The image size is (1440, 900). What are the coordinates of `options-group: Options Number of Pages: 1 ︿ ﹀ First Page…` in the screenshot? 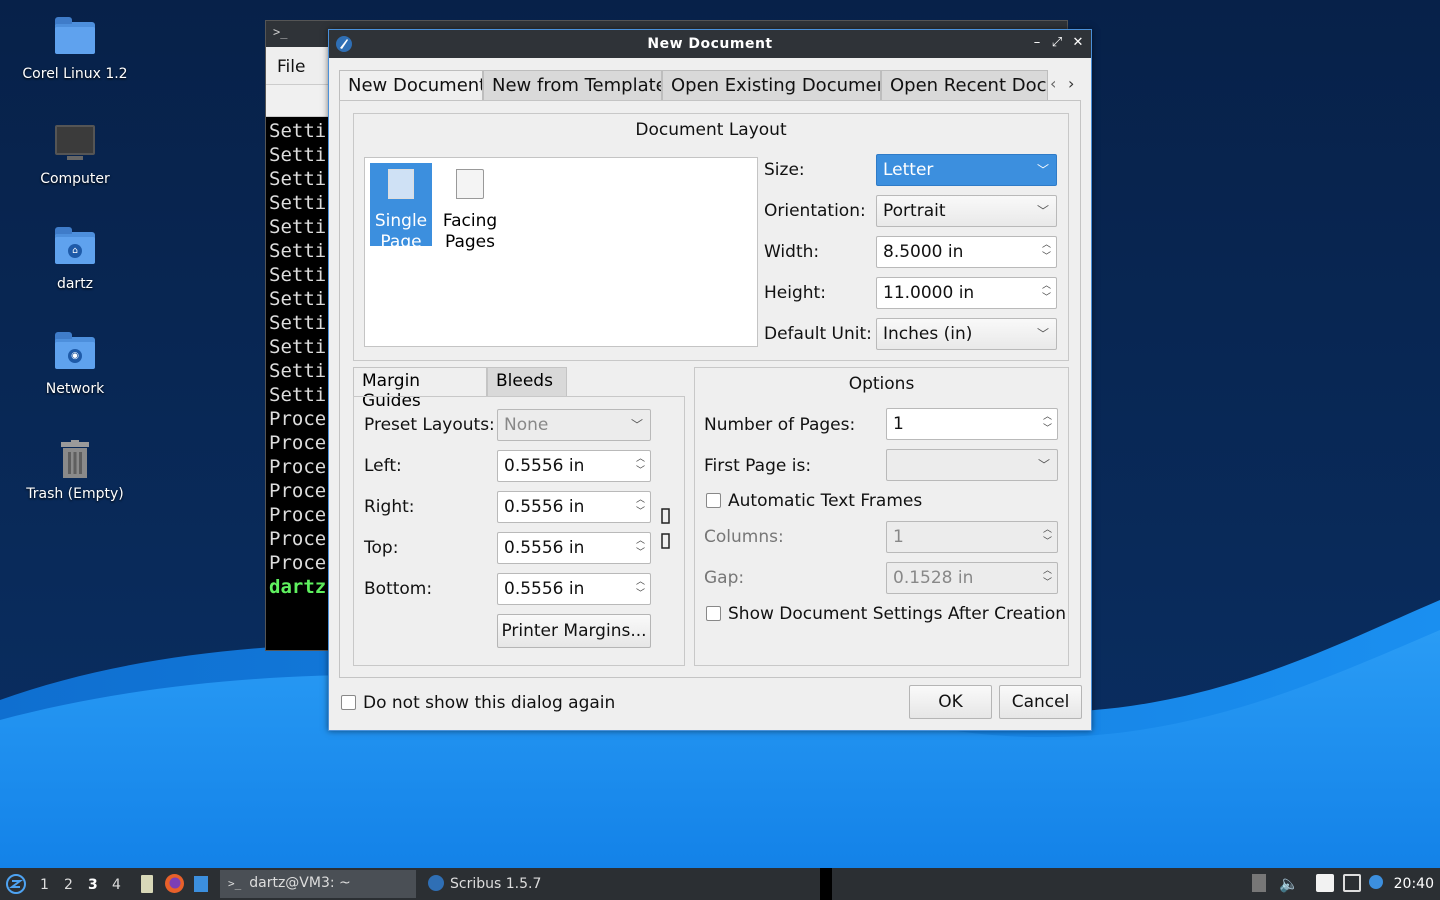 It's located at (881, 516).